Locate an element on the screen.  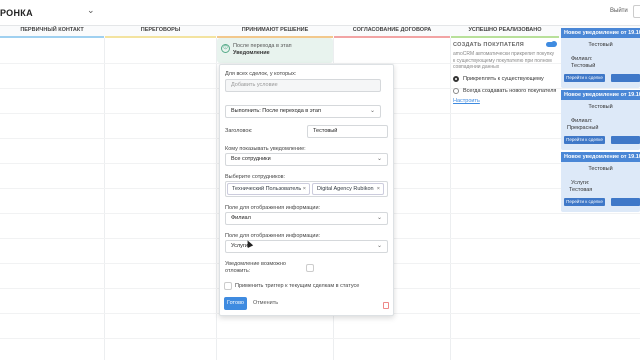
field1-label: Поле для отображения информации: is located at coordinates (273, 208).